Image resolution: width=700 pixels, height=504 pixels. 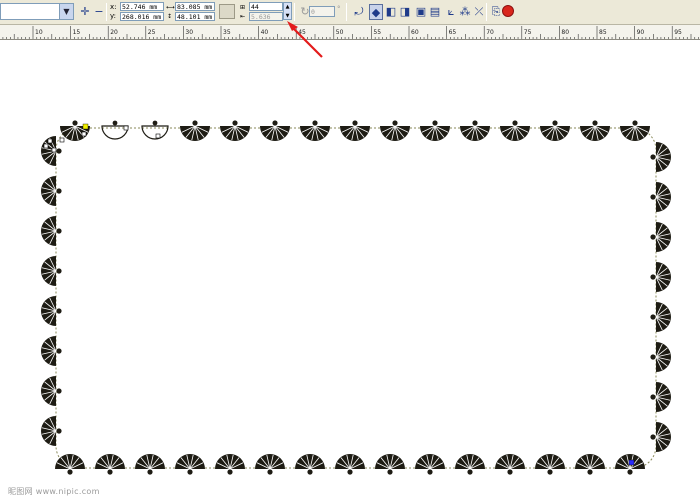 What do you see at coordinates (631, 462) in the screenshot?
I see `end-node-handle` at bounding box center [631, 462].